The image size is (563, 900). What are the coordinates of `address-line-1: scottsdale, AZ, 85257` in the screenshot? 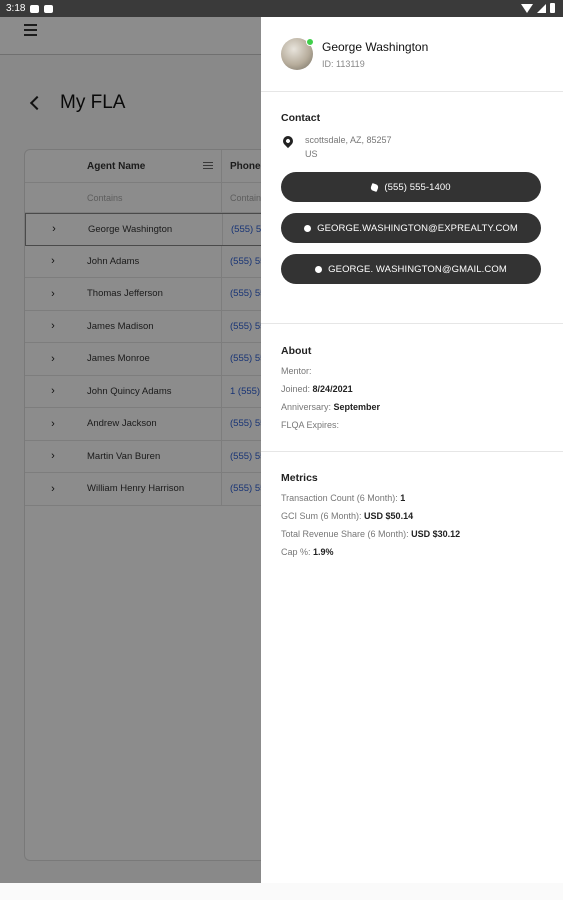 It's located at (348, 140).